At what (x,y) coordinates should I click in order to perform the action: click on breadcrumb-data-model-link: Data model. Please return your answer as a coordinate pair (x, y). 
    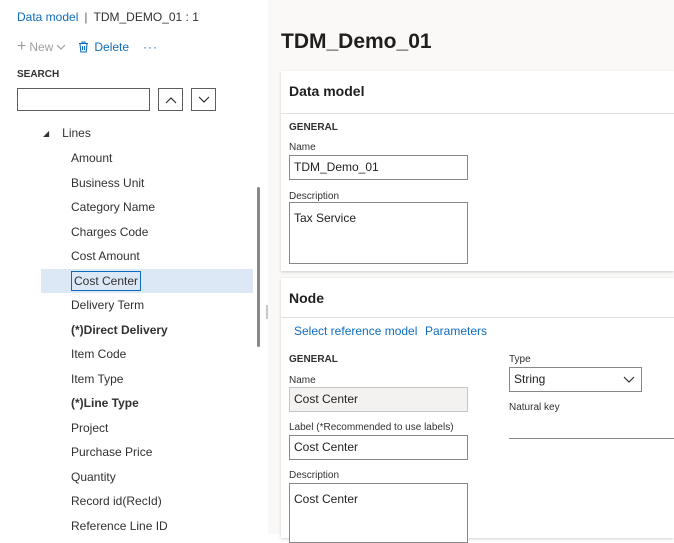
    Looking at the image, I should click on (47, 17).